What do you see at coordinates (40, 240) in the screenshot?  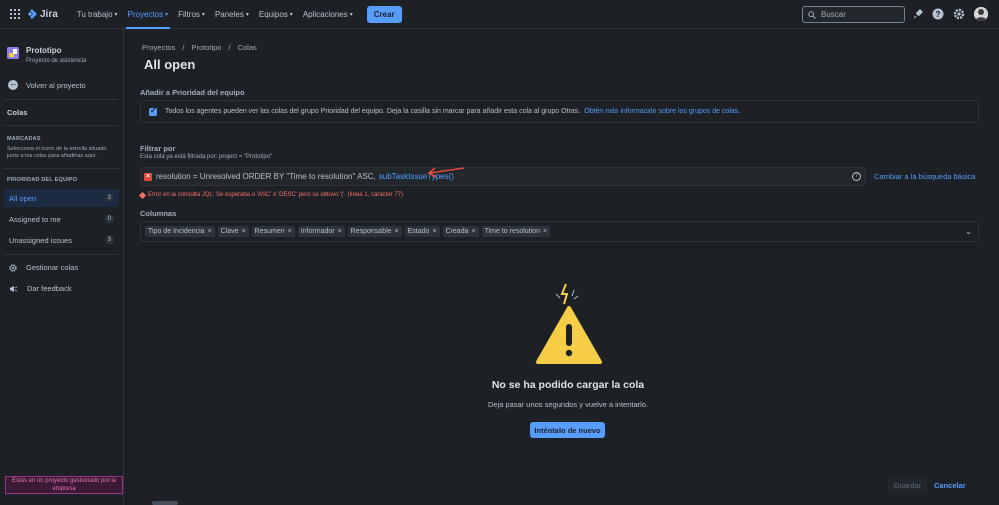 I see `queue-label: Unassigned issues` at bounding box center [40, 240].